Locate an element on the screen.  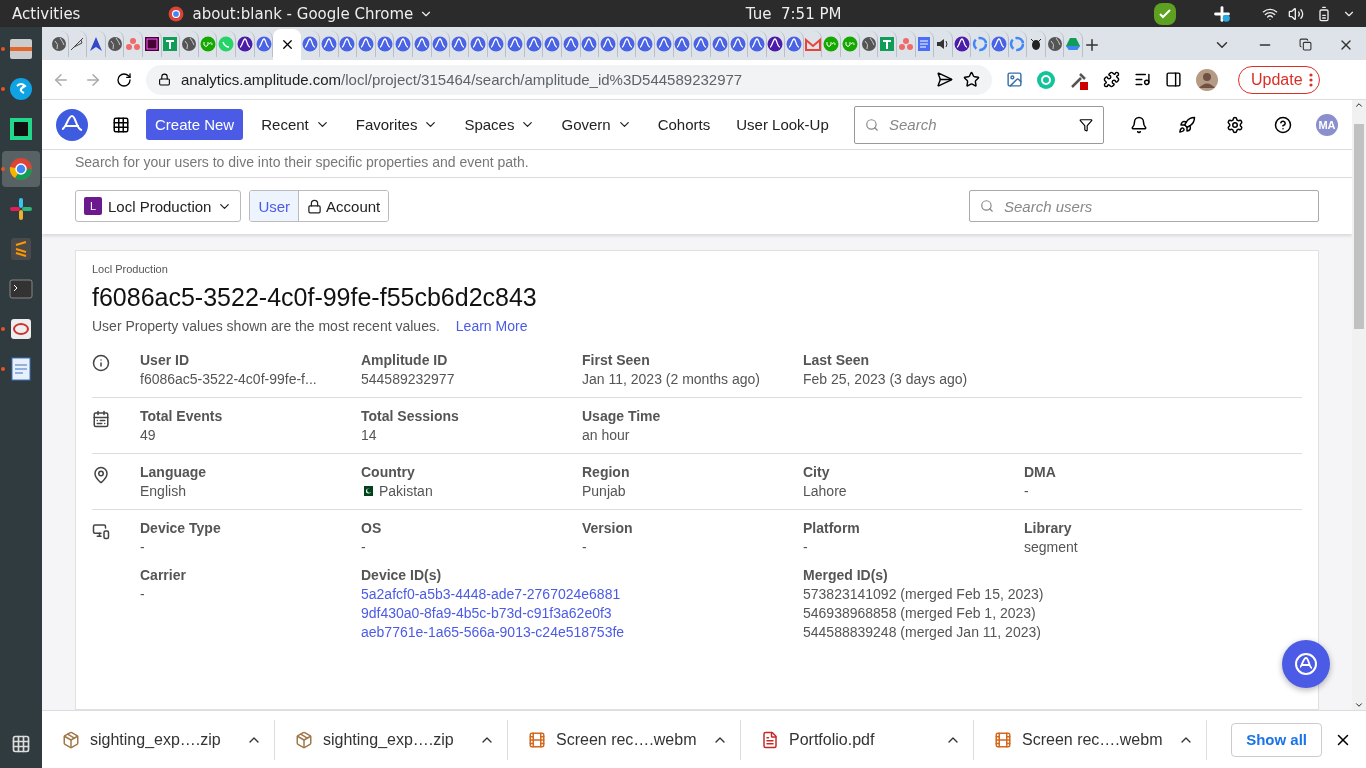
learn-more-link: Learn More is located at coordinates (491, 326).